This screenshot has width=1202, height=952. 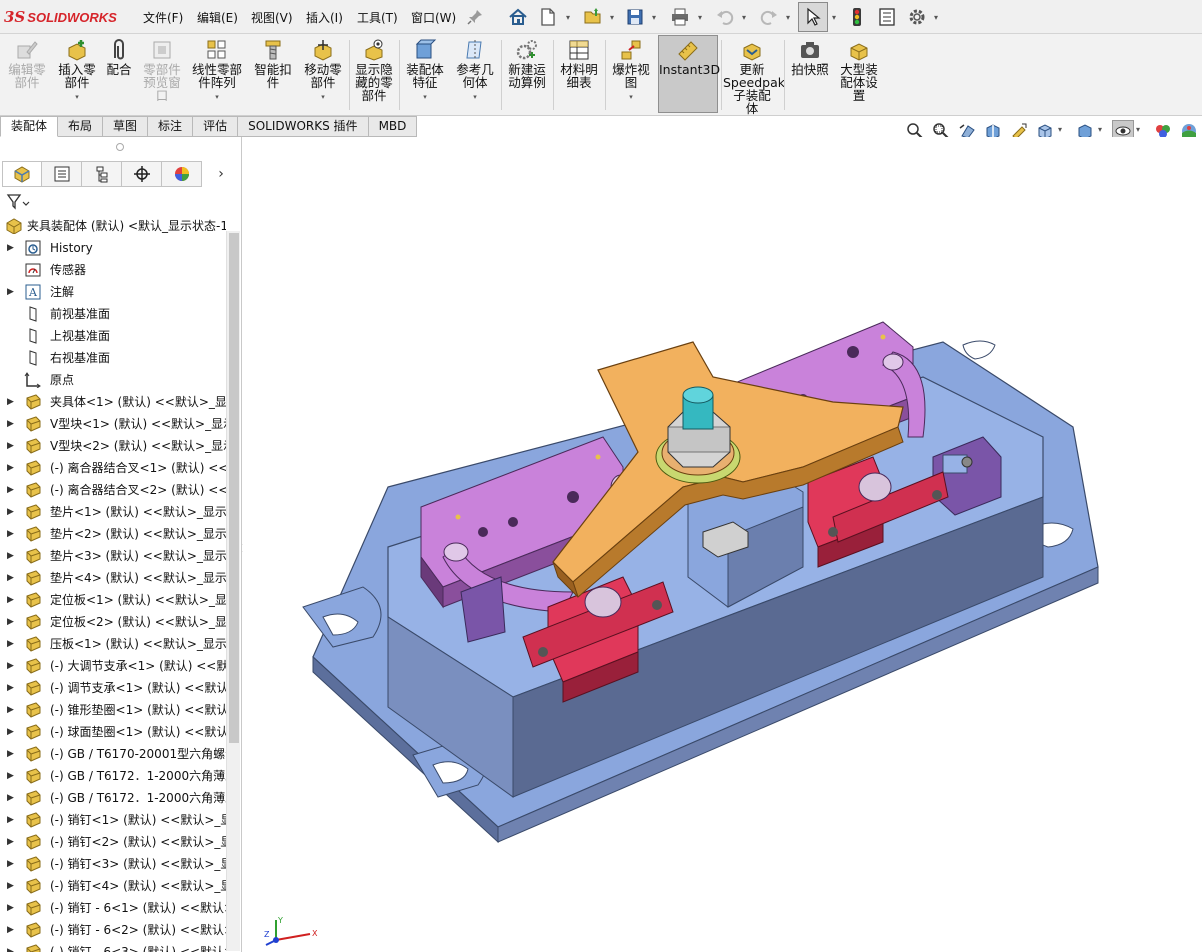 I want to click on tree-item: ▶ 垫片<4> (默认) <<默认>_显示状, so click(x=113, y=578).